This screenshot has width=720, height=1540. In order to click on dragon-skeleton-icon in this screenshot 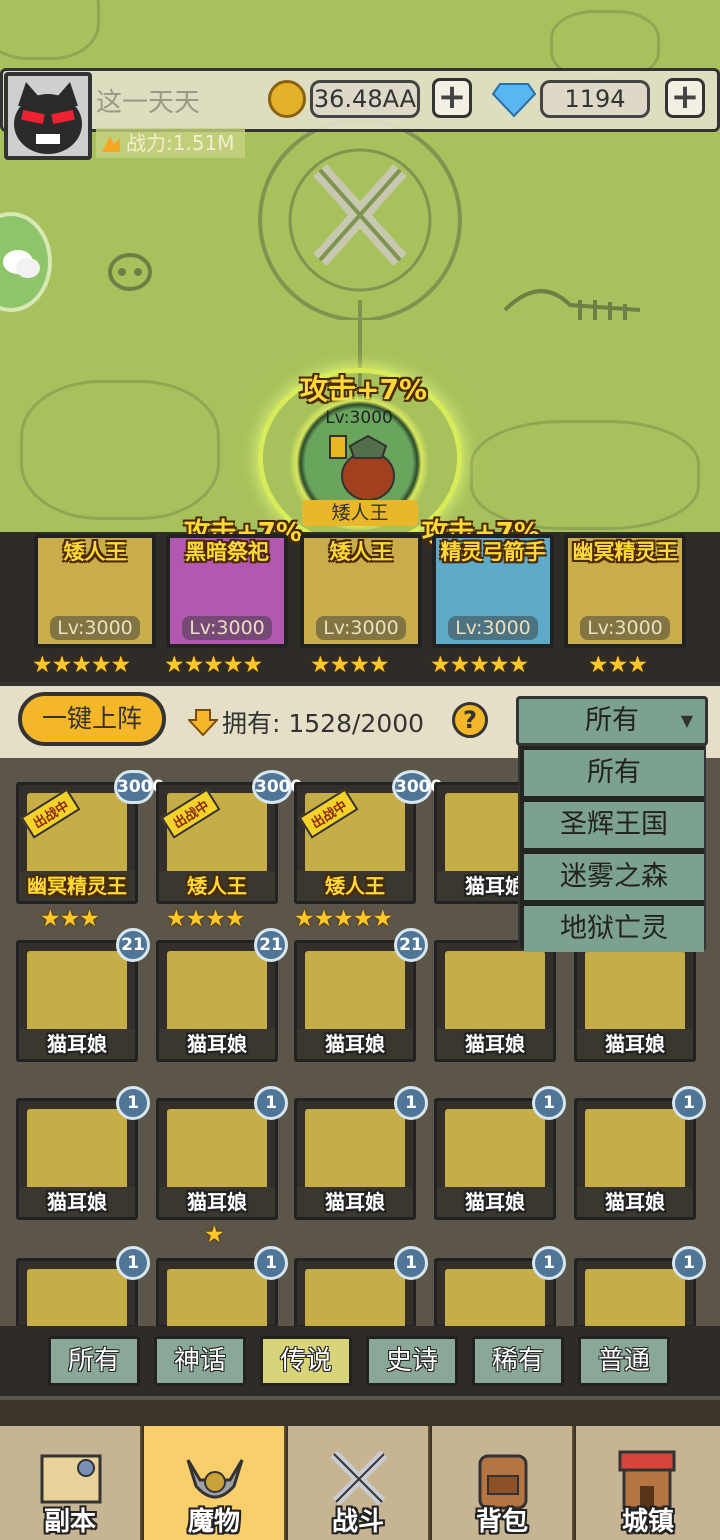, I will do `click(572, 304)`.